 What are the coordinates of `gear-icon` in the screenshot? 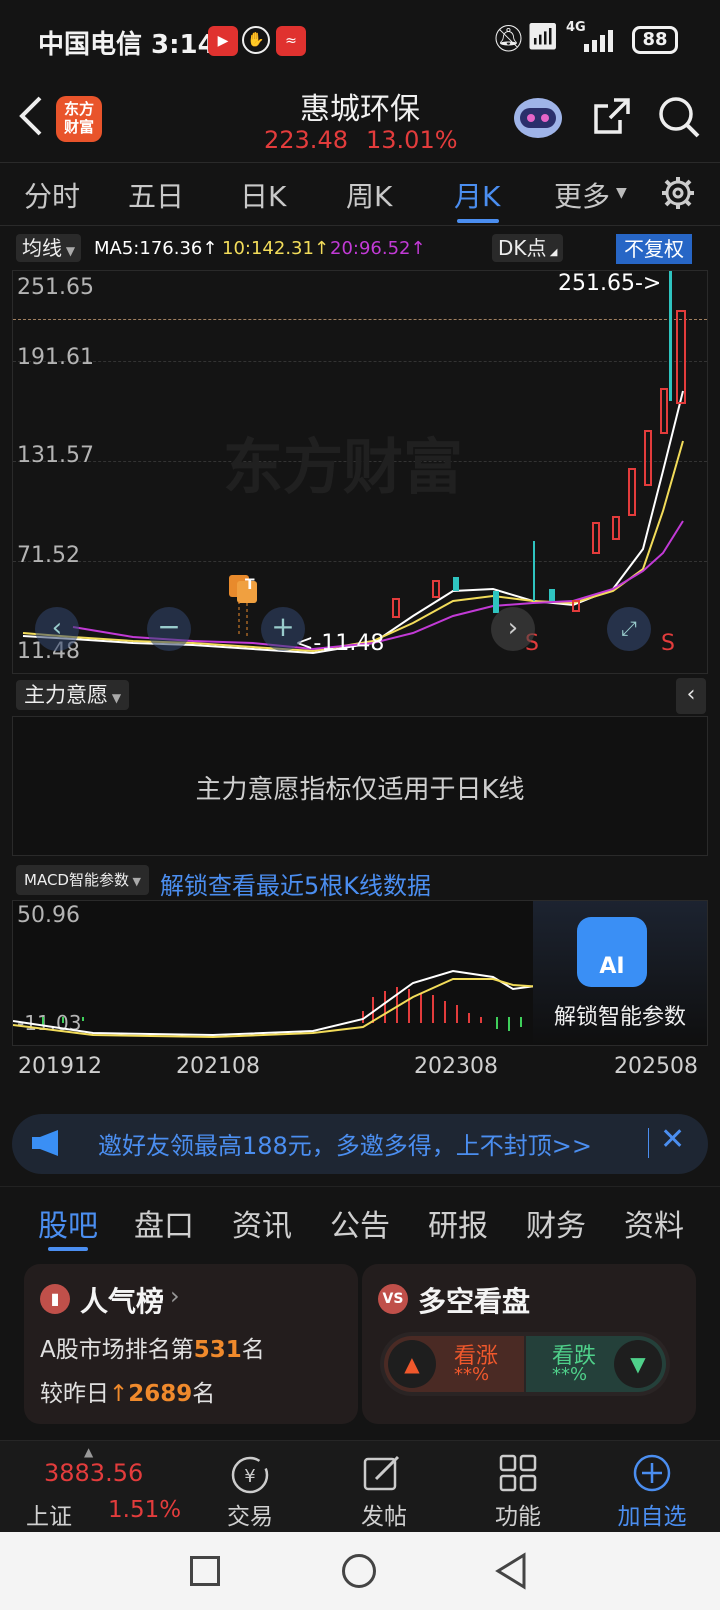 It's located at (678, 193).